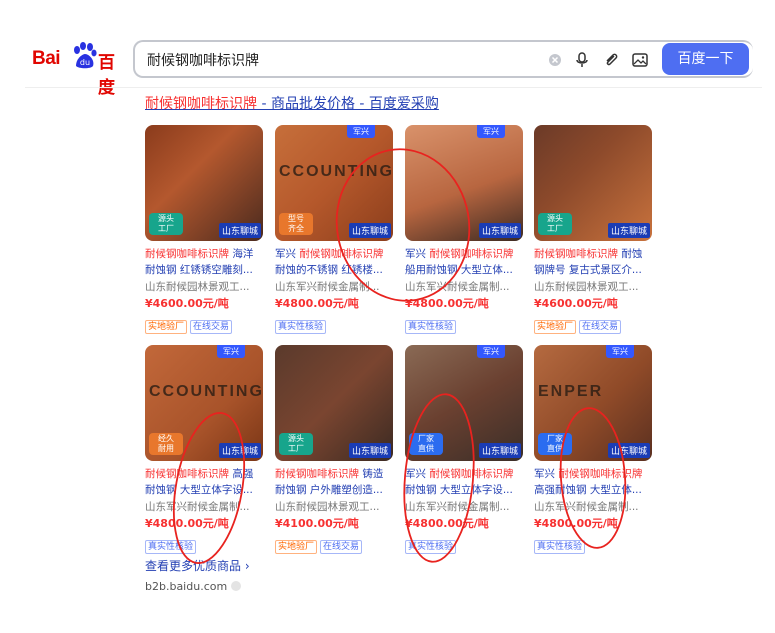 The image size is (775, 633). I want to click on product-tags: 实地验厂 在线交易, so click(593, 324).